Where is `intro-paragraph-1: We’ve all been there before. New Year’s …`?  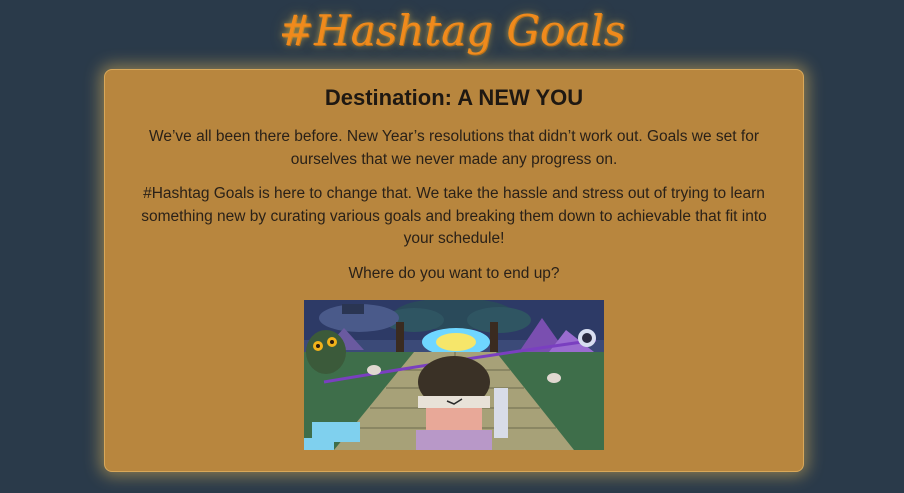
intro-paragraph-1: We’ve all been there before. New Year’s … is located at coordinates (453, 148).